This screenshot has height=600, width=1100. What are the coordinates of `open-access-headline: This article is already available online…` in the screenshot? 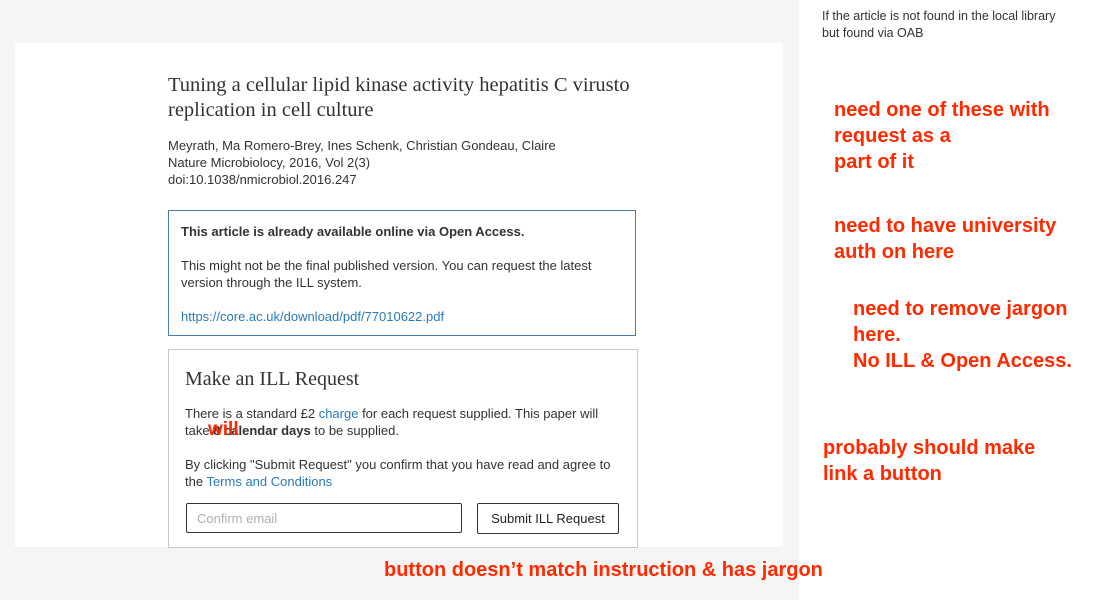 It's located at (353, 231).